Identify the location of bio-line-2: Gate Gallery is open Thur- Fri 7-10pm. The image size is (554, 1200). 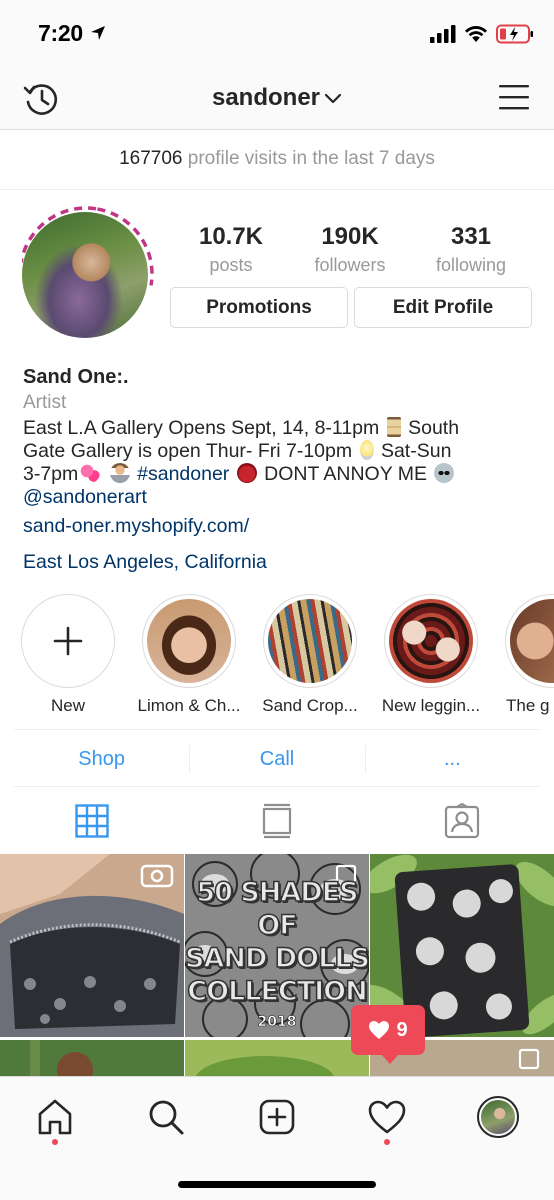
(188, 451).